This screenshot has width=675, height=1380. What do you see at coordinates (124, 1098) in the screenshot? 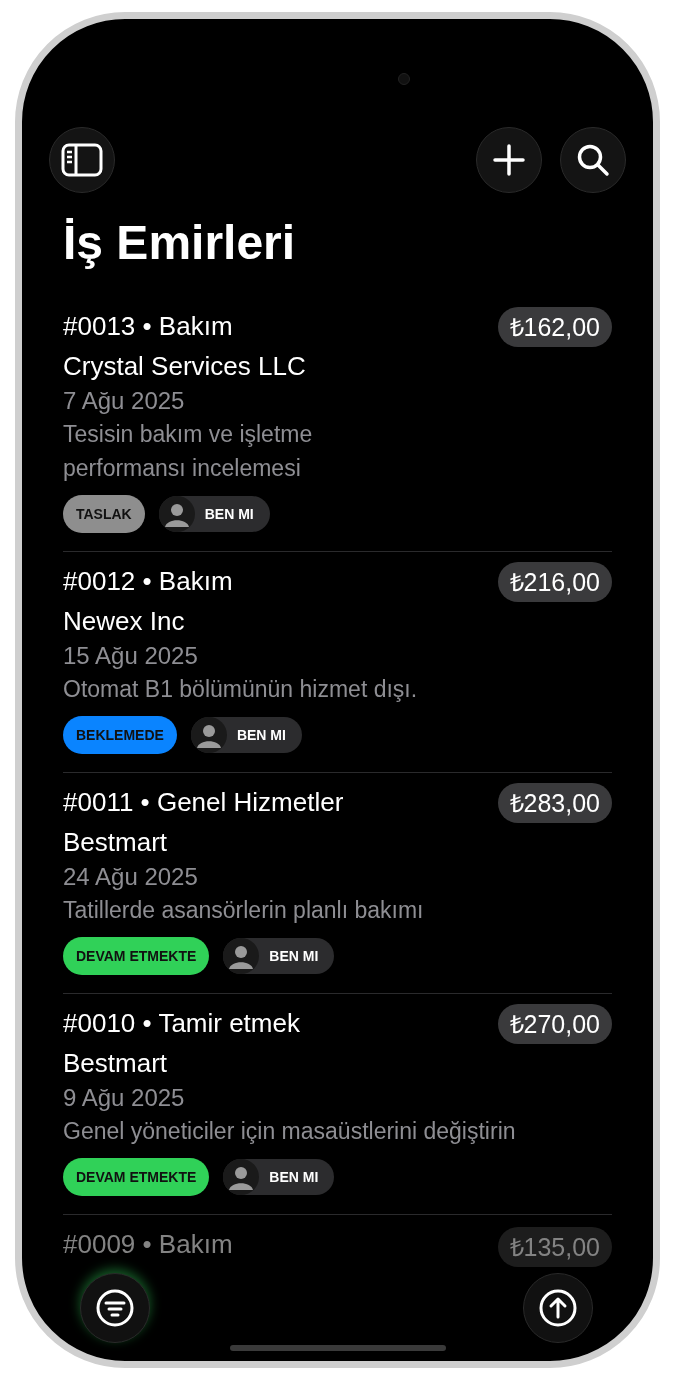
I see `order-date: 9 Ağu 2025` at bounding box center [124, 1098].